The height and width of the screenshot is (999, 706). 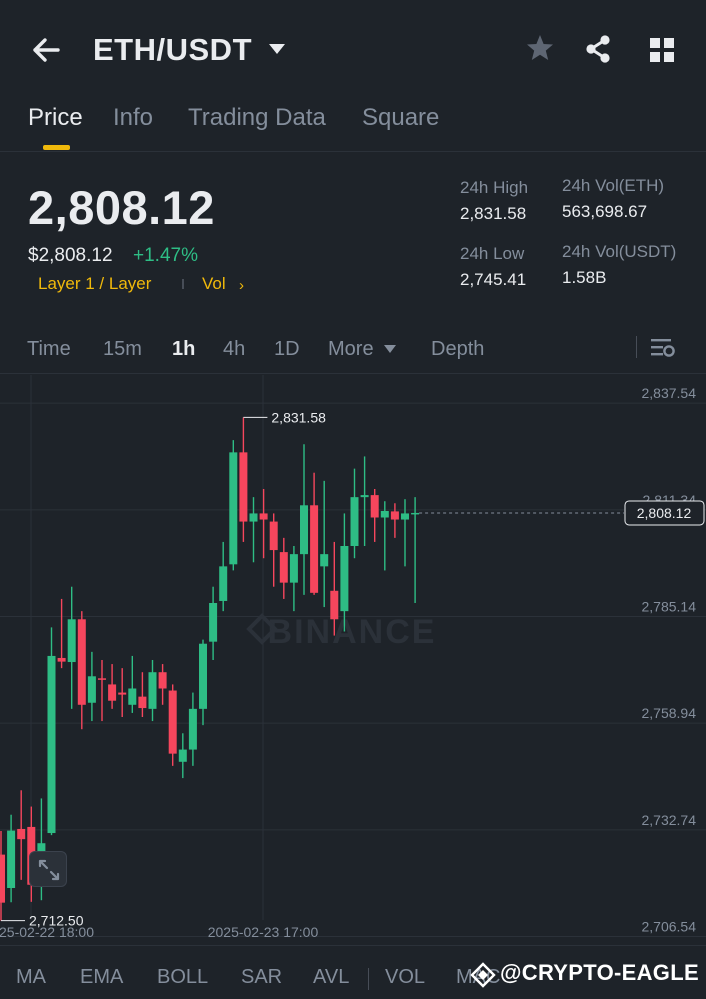 I want to click on interval-more: More, so click(x=351, y=349).